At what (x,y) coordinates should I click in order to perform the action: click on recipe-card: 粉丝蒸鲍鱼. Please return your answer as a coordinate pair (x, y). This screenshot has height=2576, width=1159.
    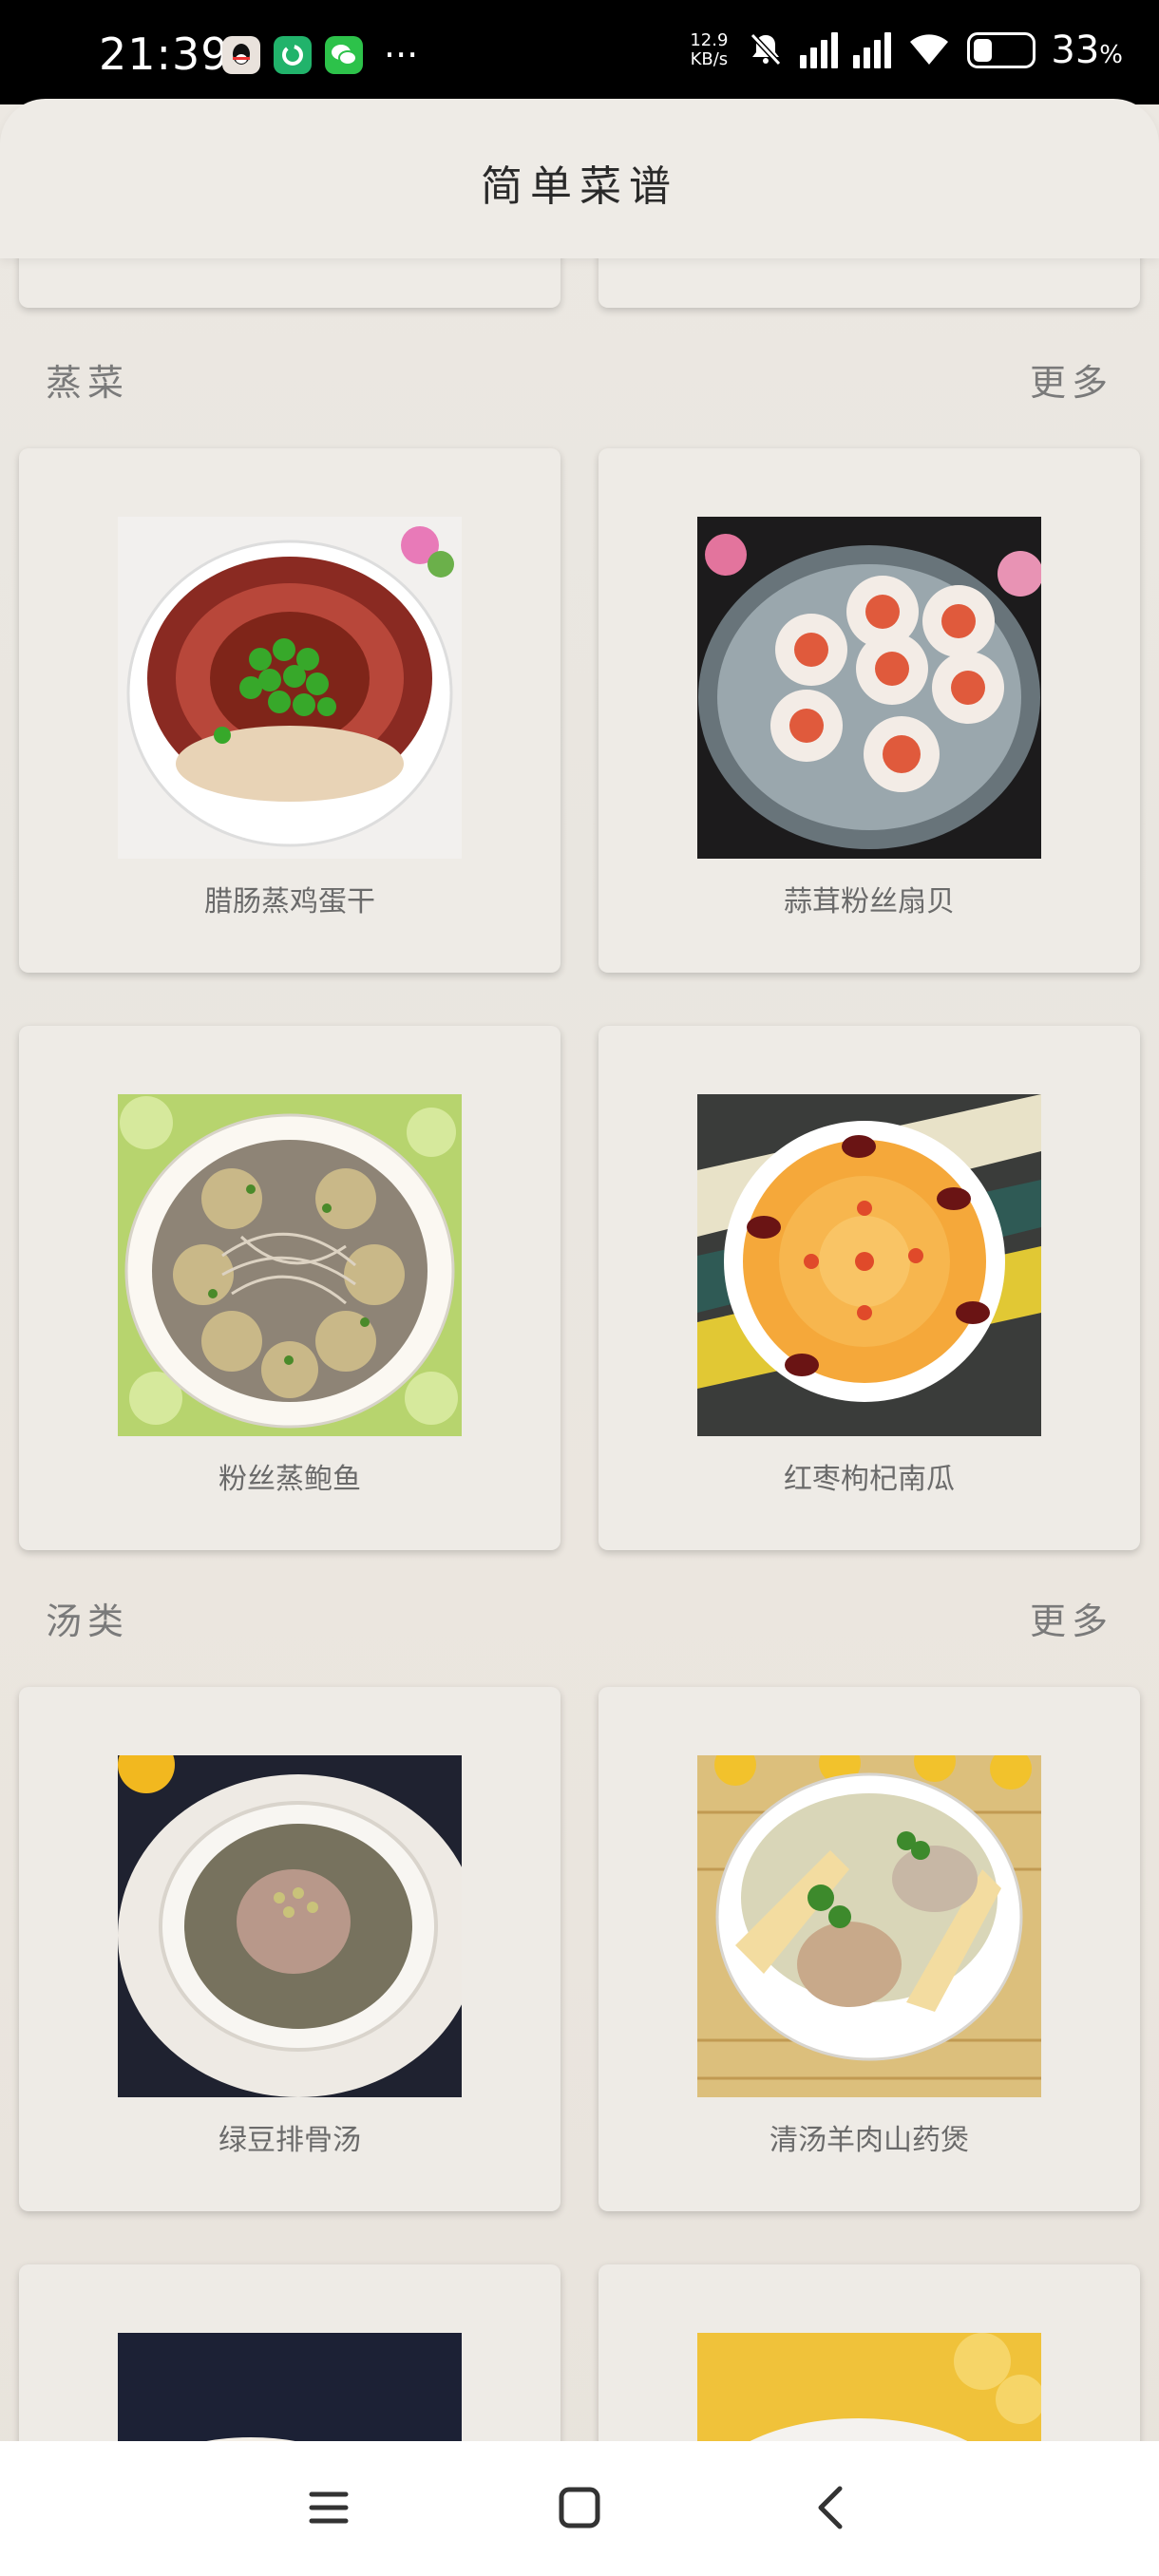
    Looking at the image, I should click on (289, 1288).